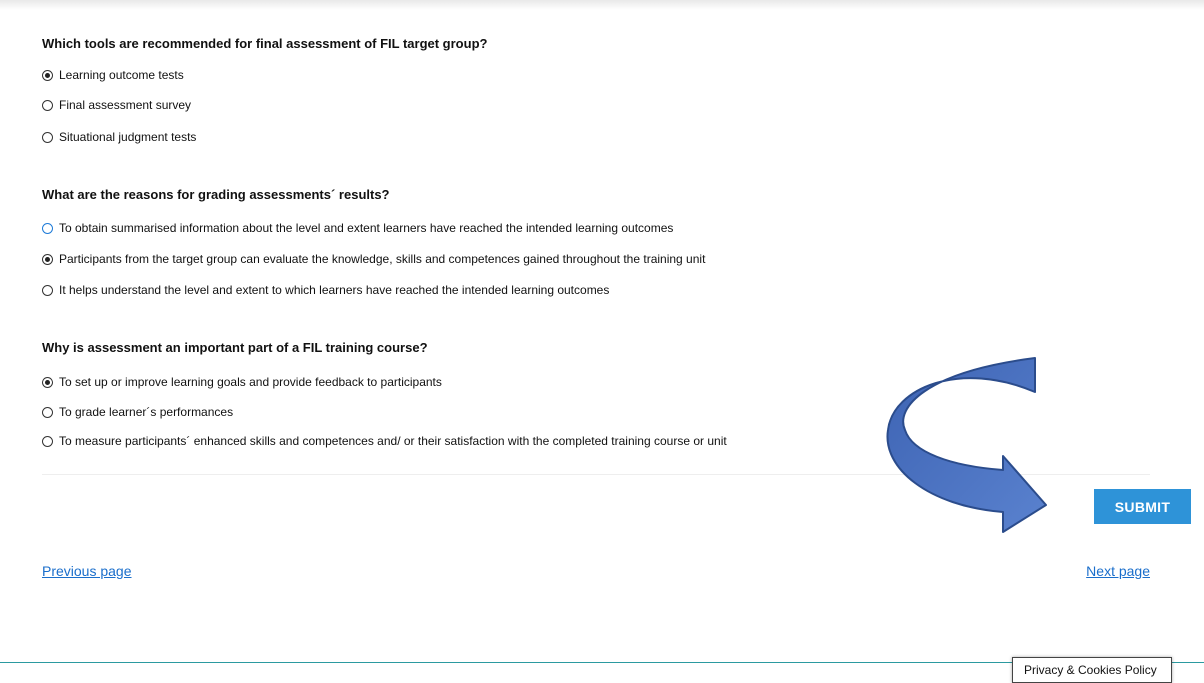 This screenshot has width=1204, height=683. What do you see at coordinates (87, 571) in the screenshot?
I see `previous-page-link: Previous page` at bounding box center [87, 571].